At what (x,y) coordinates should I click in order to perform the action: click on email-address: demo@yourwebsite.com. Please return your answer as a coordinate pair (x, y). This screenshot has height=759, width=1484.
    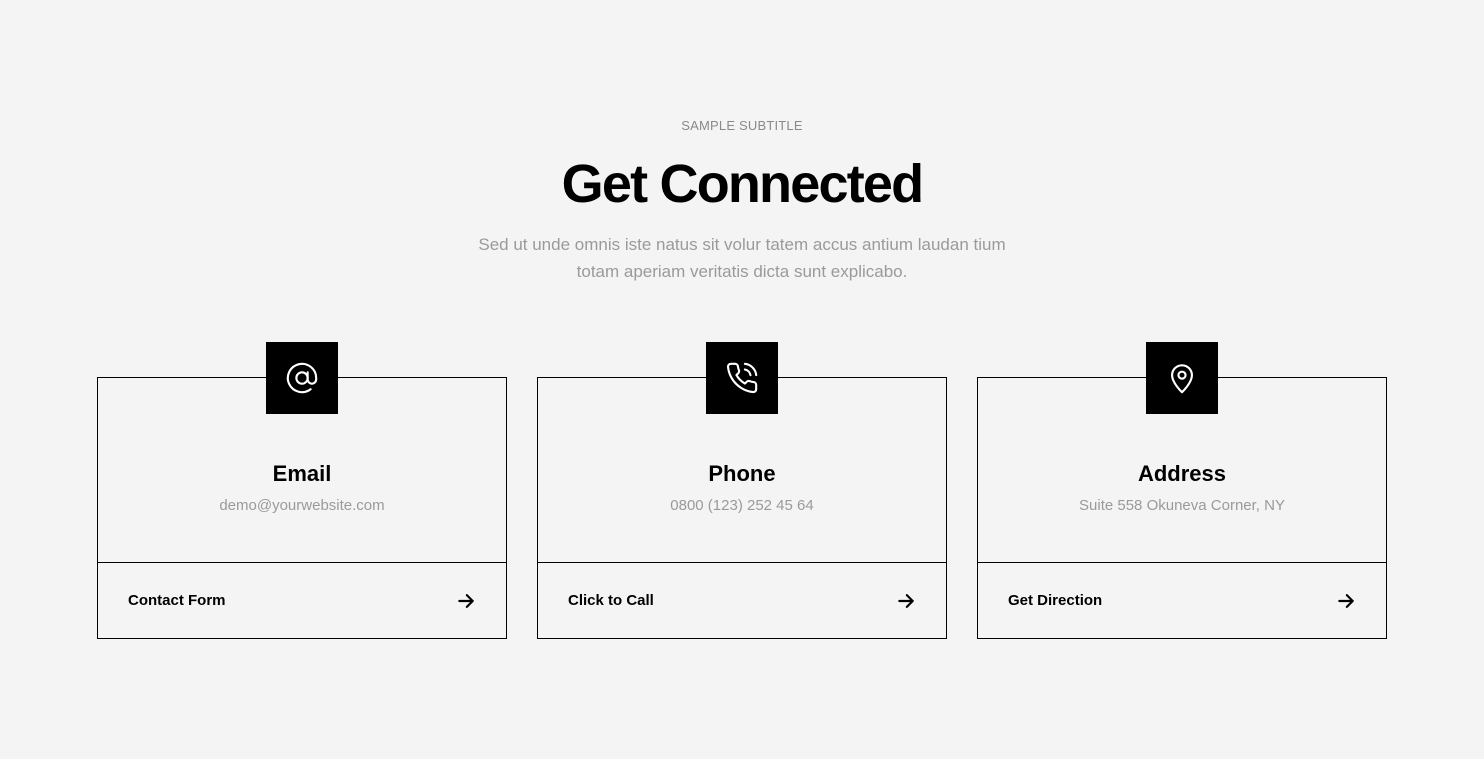
    Looking at the image, I should click on (302, 505).